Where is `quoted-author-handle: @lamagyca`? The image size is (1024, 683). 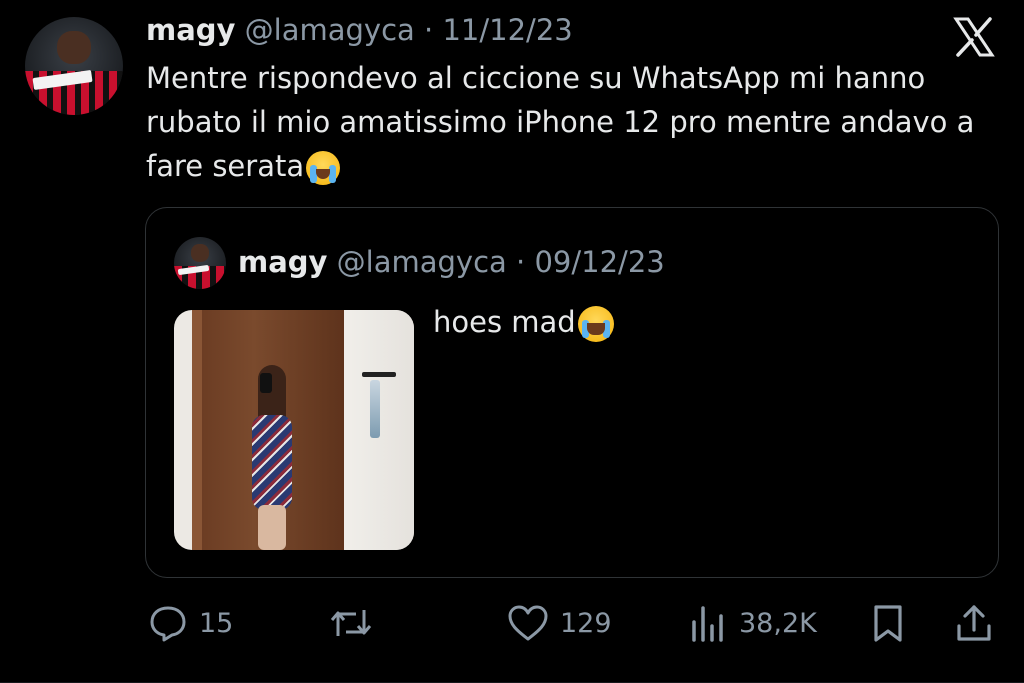
quoted-author-handle: @lamagyca is located at coordinates (422, 262).